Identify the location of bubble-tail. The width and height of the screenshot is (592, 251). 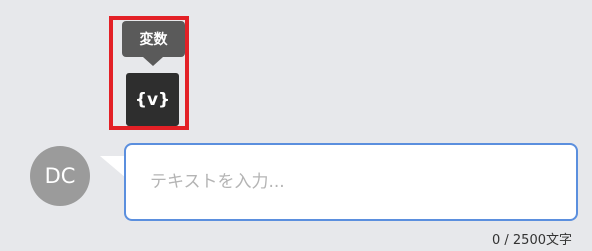
(113, 167).